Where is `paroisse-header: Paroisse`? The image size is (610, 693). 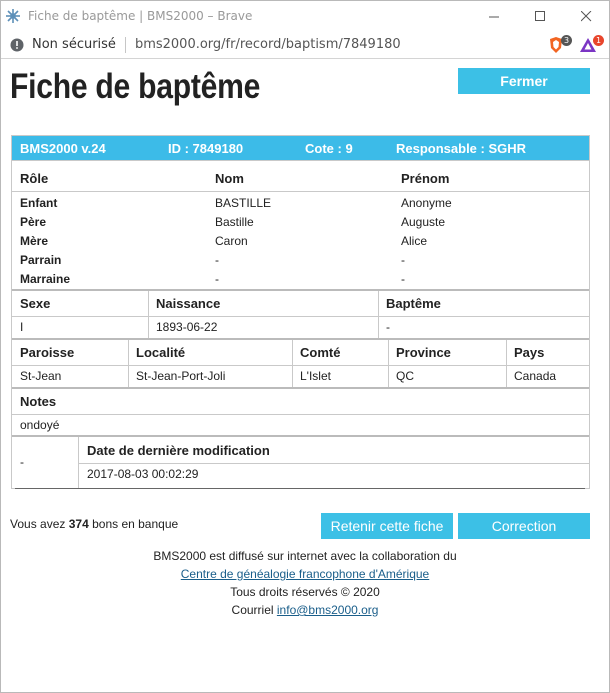
paroisse-header: Paroisse is located at coordinates (47, 352).